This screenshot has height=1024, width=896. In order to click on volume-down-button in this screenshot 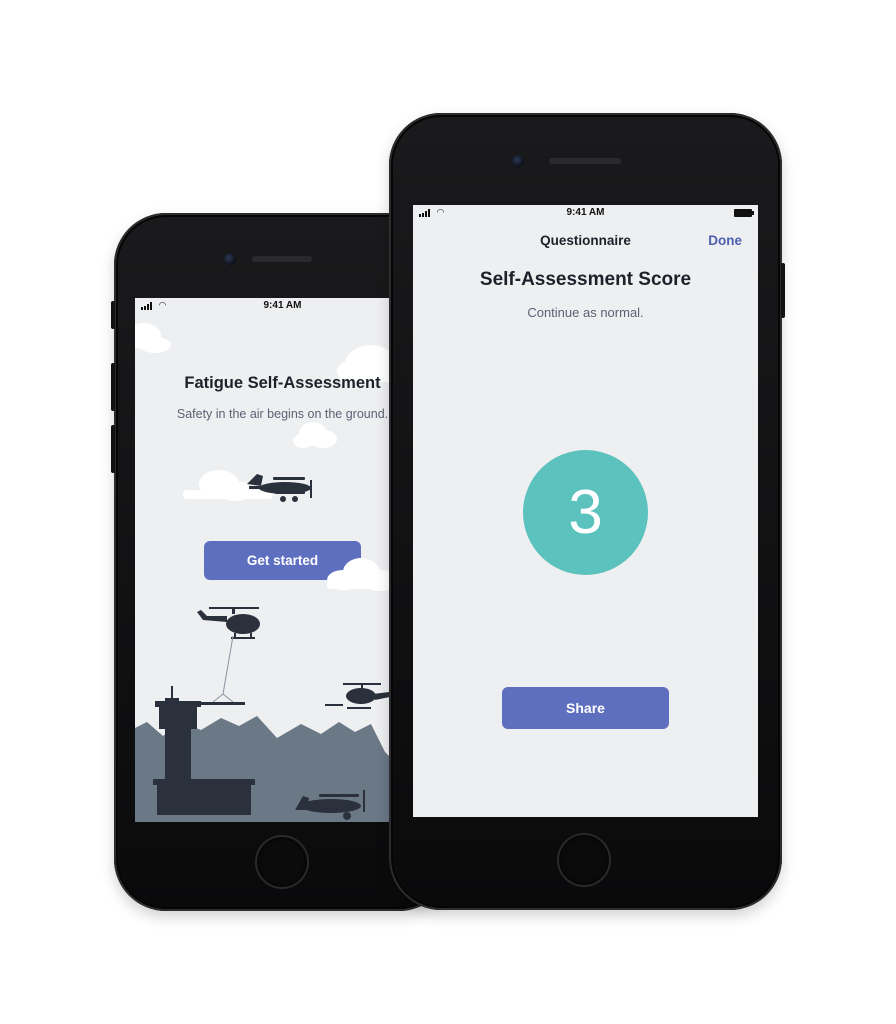, I will do `click(113, 449)`.